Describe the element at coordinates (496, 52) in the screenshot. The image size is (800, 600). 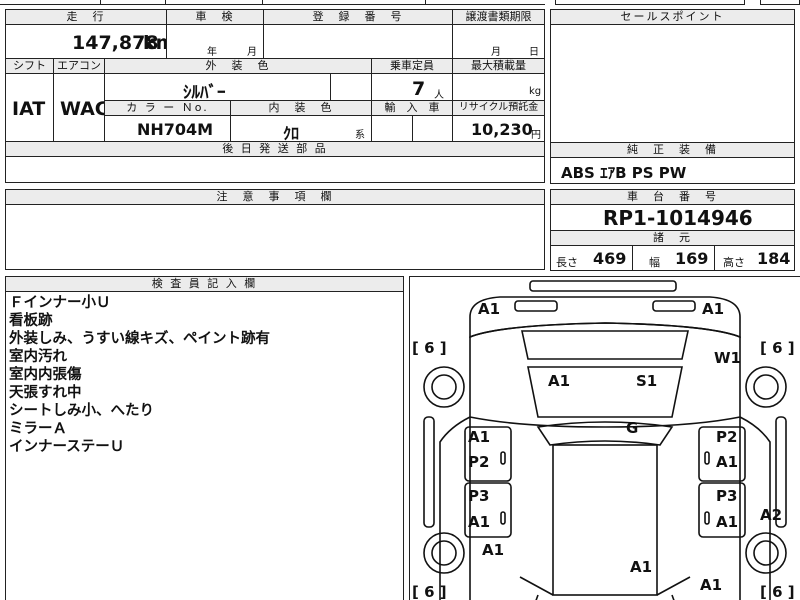
I see `transfer-month: 月` at that location.